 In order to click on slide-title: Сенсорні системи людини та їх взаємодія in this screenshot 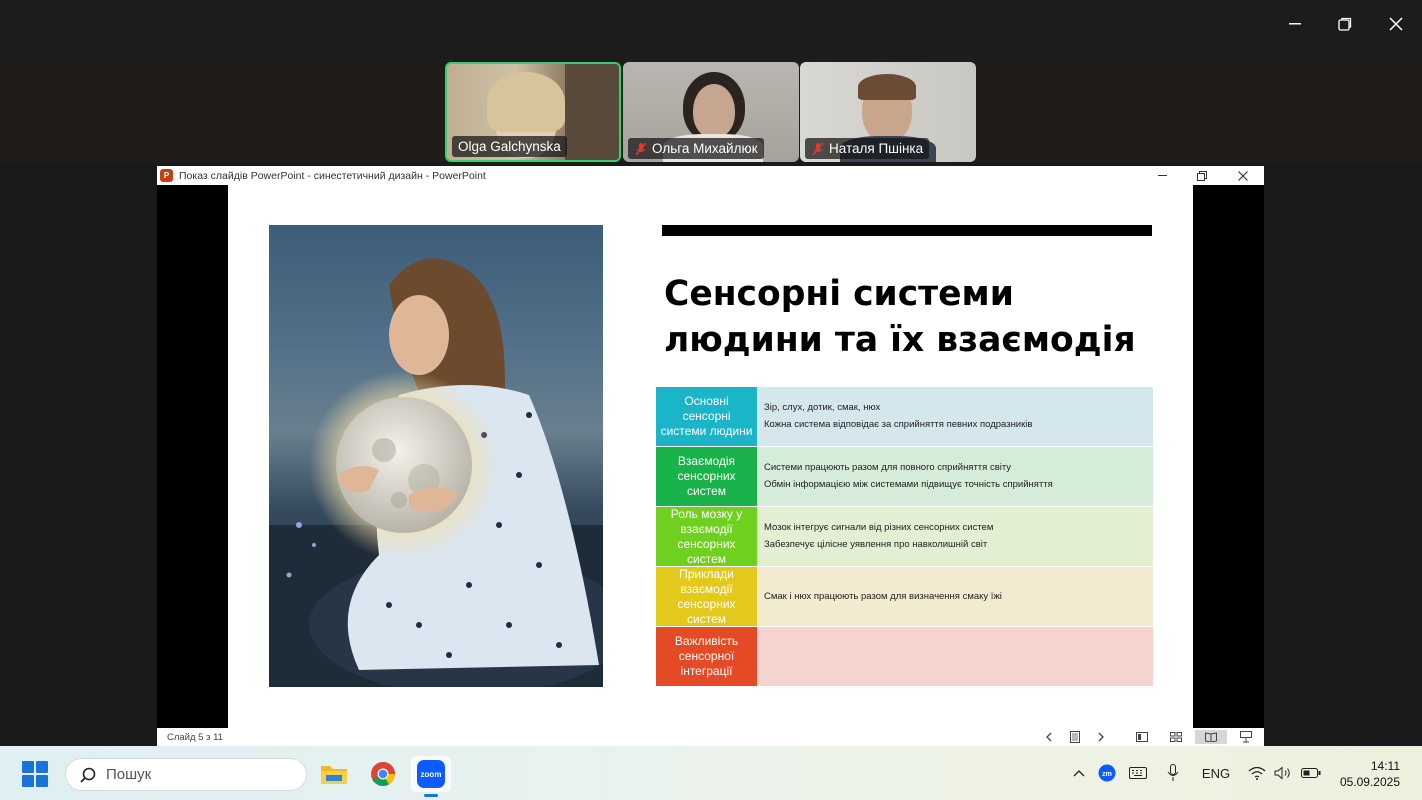, I will do `click(900, 317)`.